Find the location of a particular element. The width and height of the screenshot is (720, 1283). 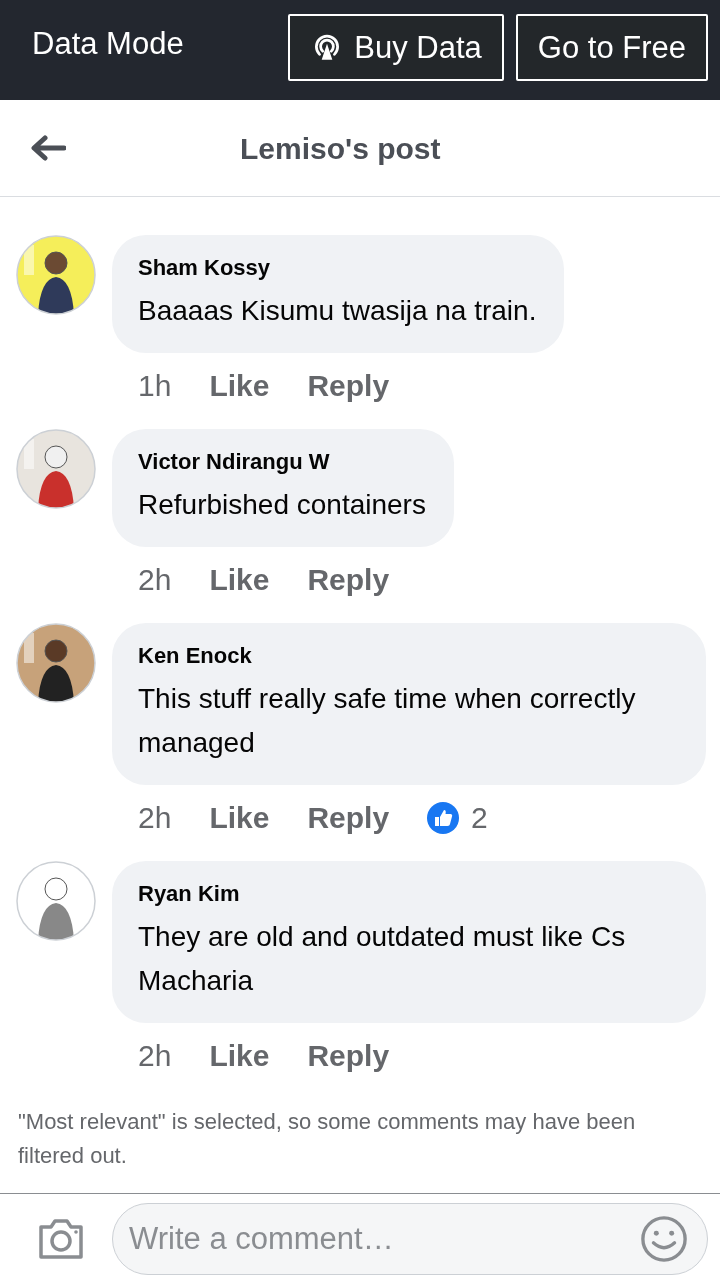

post-title: Lemiso's post is located at coordinates (340, 149).